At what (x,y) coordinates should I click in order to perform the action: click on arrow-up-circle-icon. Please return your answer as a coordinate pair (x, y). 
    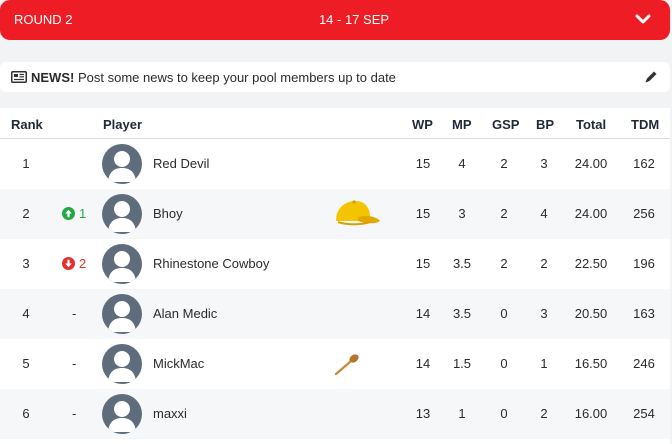
    Looking at the image, I should click on (68, 213).